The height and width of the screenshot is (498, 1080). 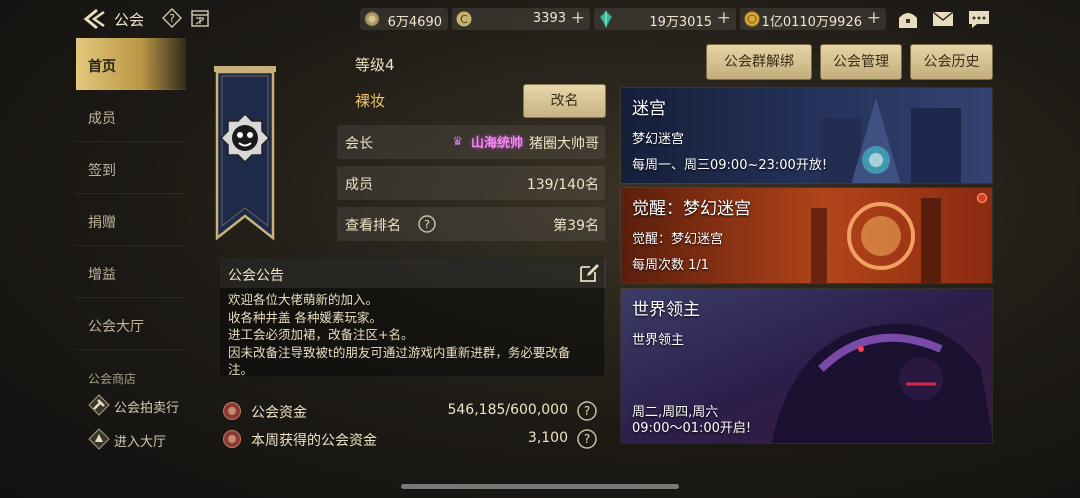 I want to click on maze-schedule: 每周一、周三09:00~23:00开放!, so click(x=730, y=165).